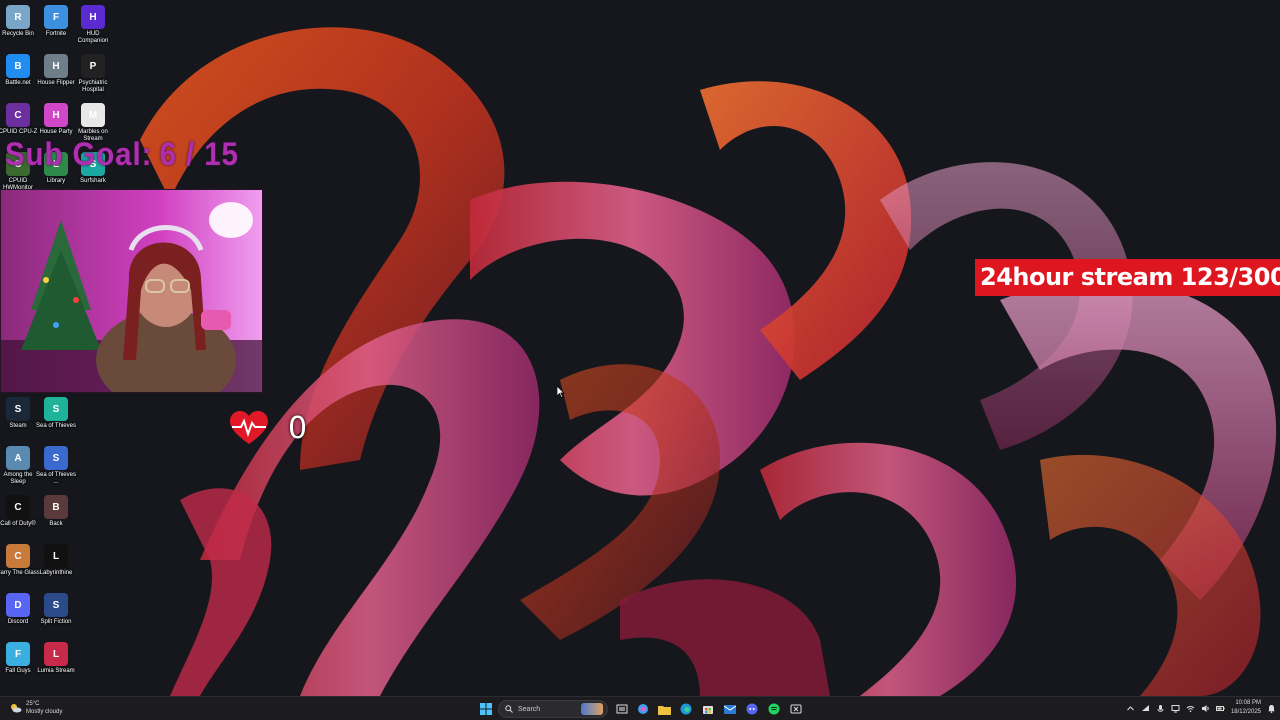 Image resolution: width=1280 pixels, height=720 pixels. Describe the element at coordinates (1220, 708) in the screenshot. I see `battery-icon` at that location.